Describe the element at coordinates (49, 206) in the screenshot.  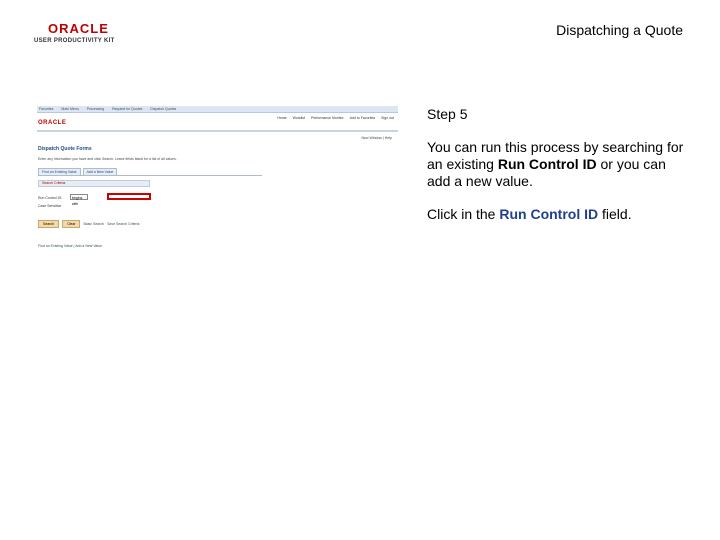
I see `case-sensitive-checkbox: Case Sensitive` at that location.